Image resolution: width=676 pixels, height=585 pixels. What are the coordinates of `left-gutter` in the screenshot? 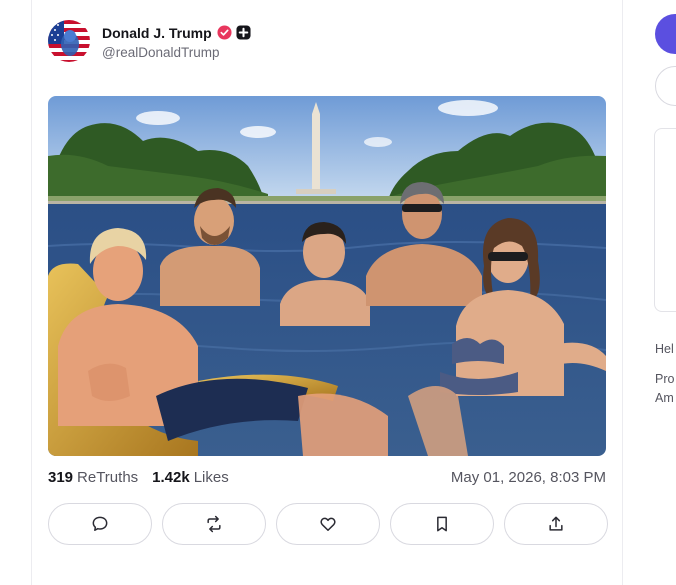 It's located at (16, 292).